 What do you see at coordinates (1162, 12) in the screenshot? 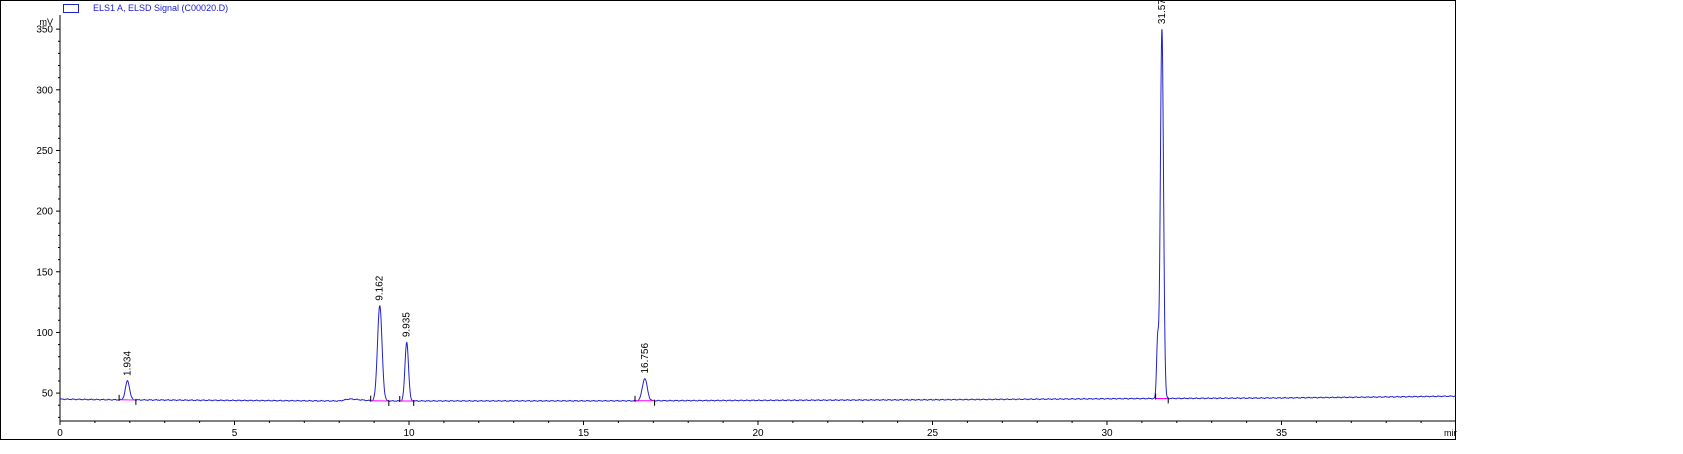
I see `peak-label: 31.574` at bounding box center [1162, 12].